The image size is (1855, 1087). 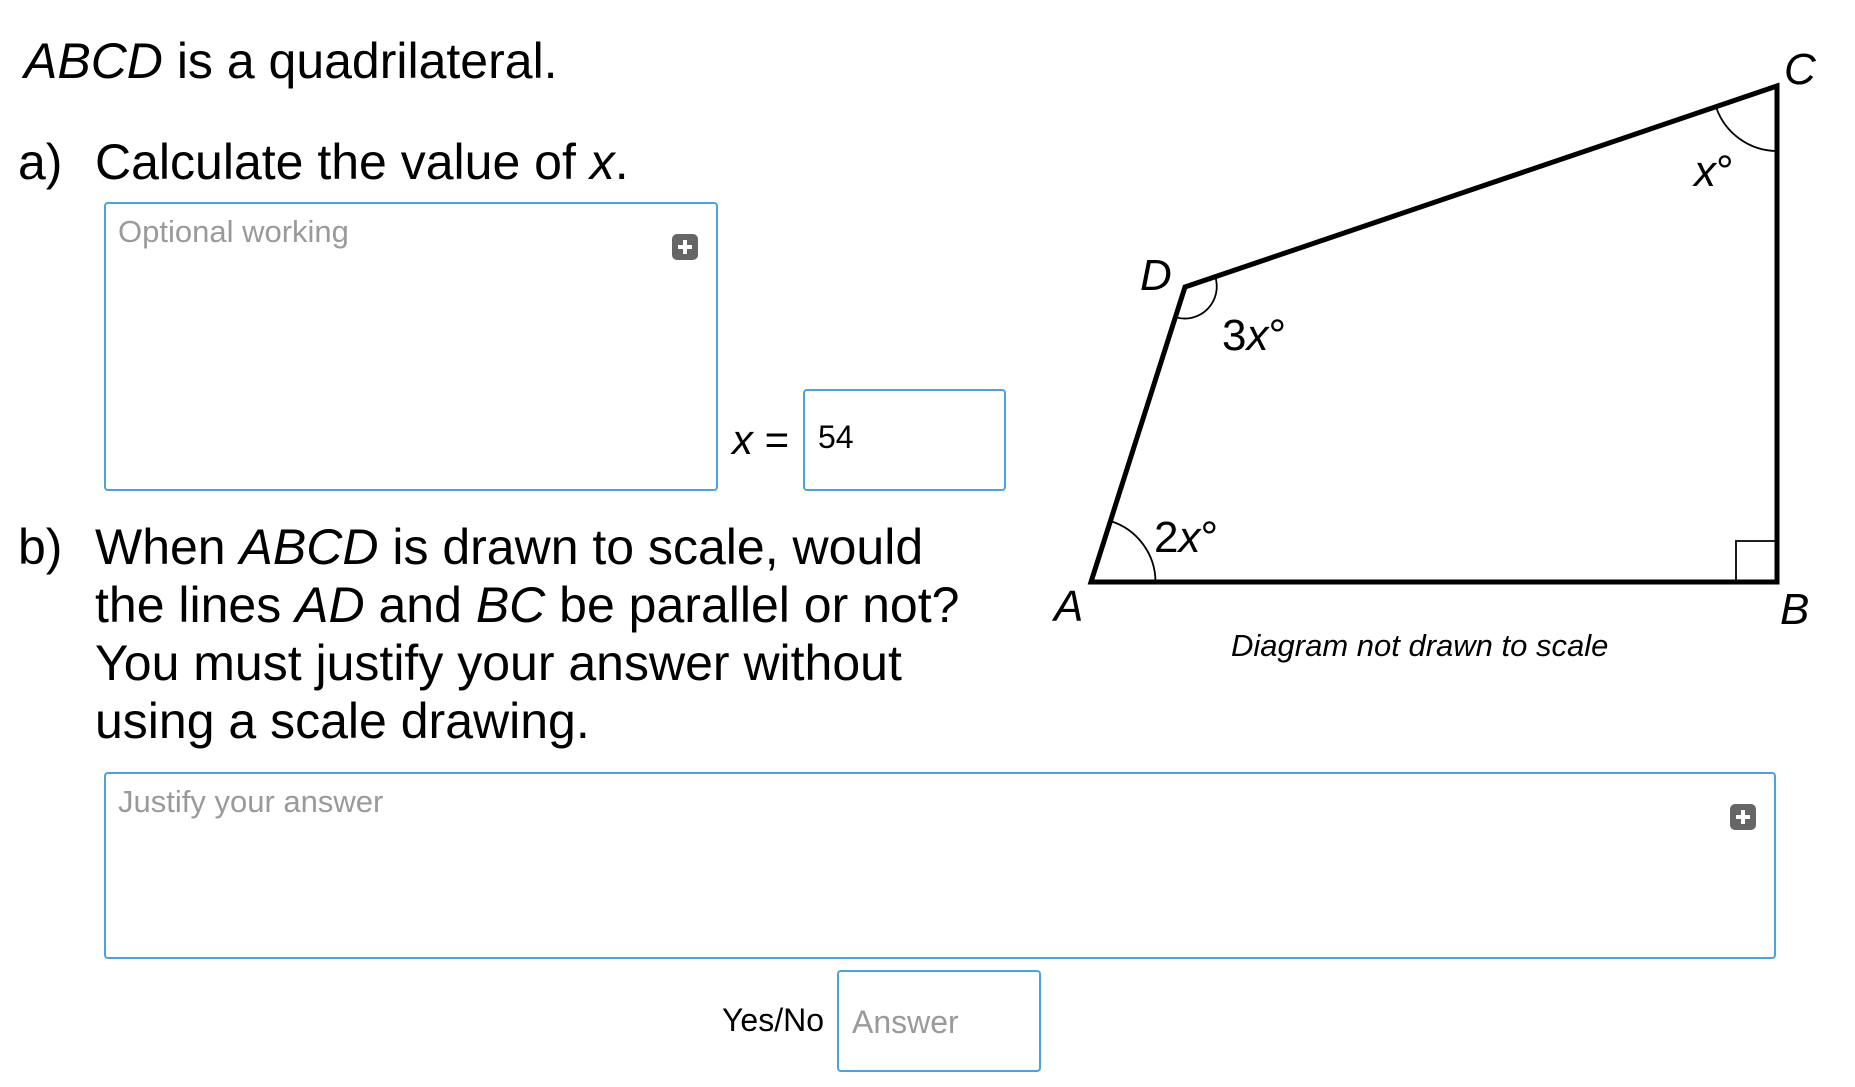 I want to click on angle-d-coef: 3, so click(x=1234, y=335).